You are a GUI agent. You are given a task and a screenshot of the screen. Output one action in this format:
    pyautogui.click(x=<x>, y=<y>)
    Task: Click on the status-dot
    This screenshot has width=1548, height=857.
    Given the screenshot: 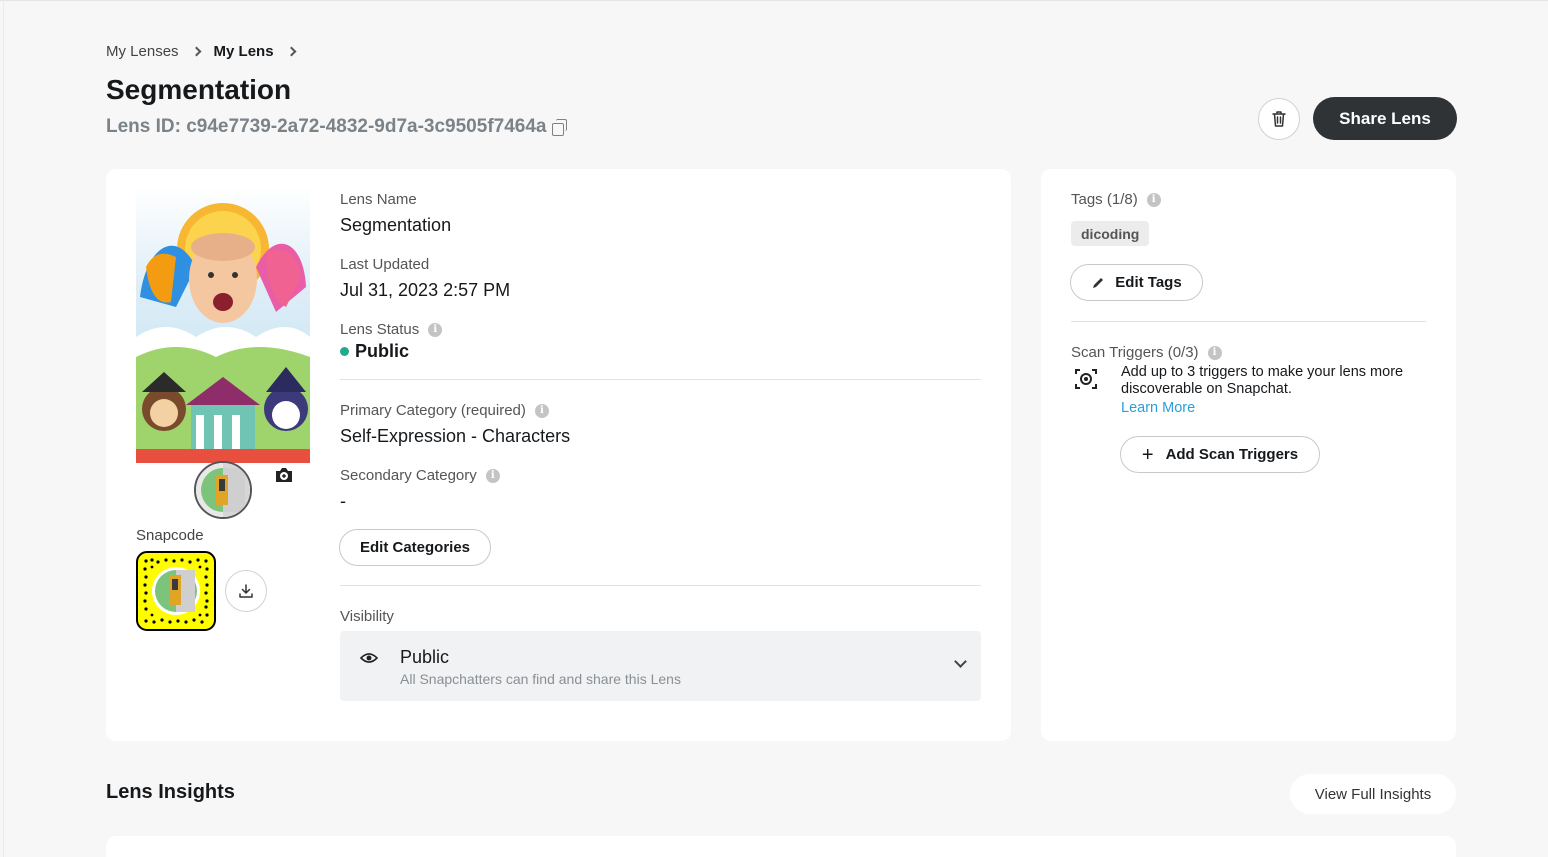 What is the action you would take?
    pyautogui.click(x=344, y=351)
    